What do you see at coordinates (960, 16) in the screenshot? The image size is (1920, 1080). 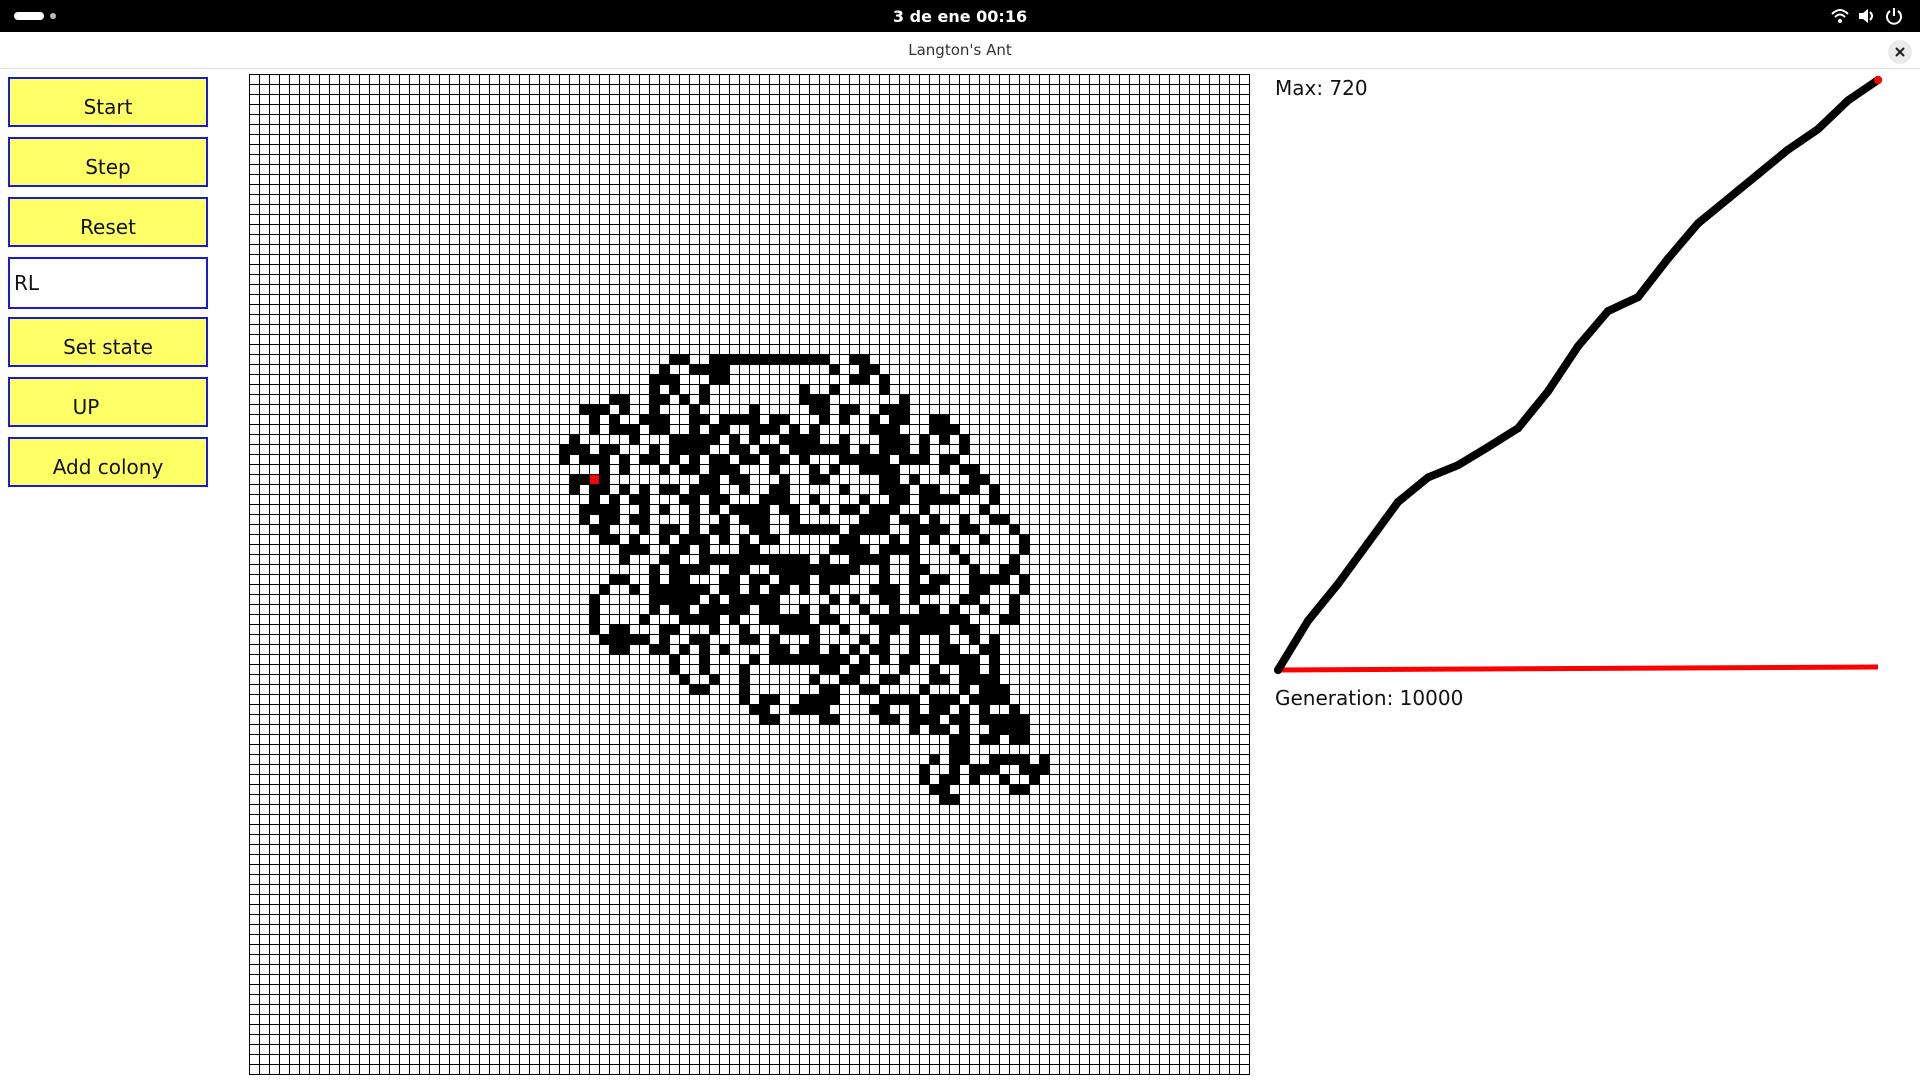 I see `system-clock: 3 de ene 00:16` at bounding box center [960, 16].